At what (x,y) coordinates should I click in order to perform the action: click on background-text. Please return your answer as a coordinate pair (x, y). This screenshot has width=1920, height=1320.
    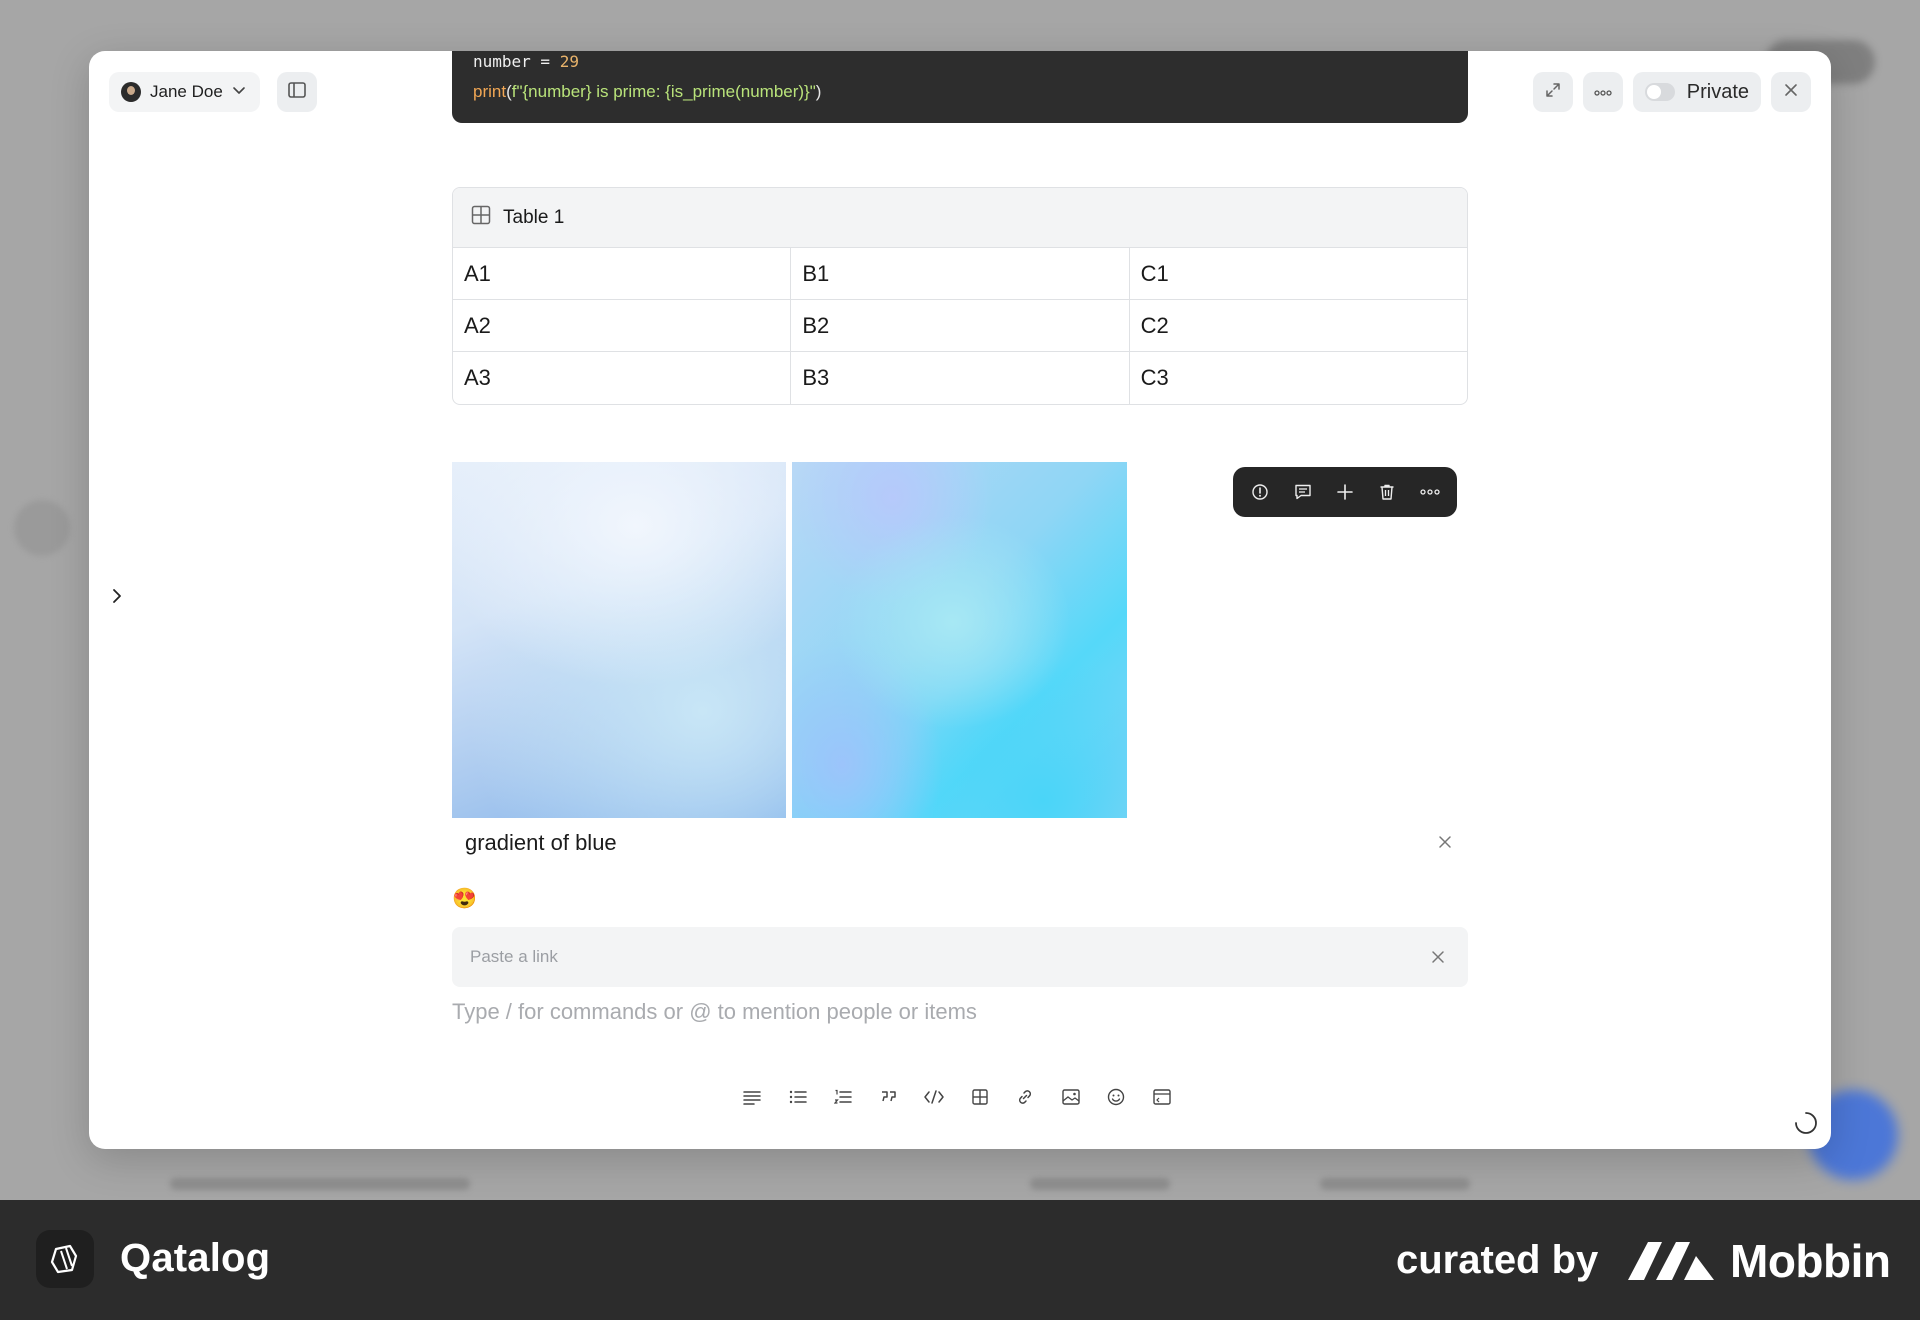
    Looking at the image, I should click on (970, 1185).